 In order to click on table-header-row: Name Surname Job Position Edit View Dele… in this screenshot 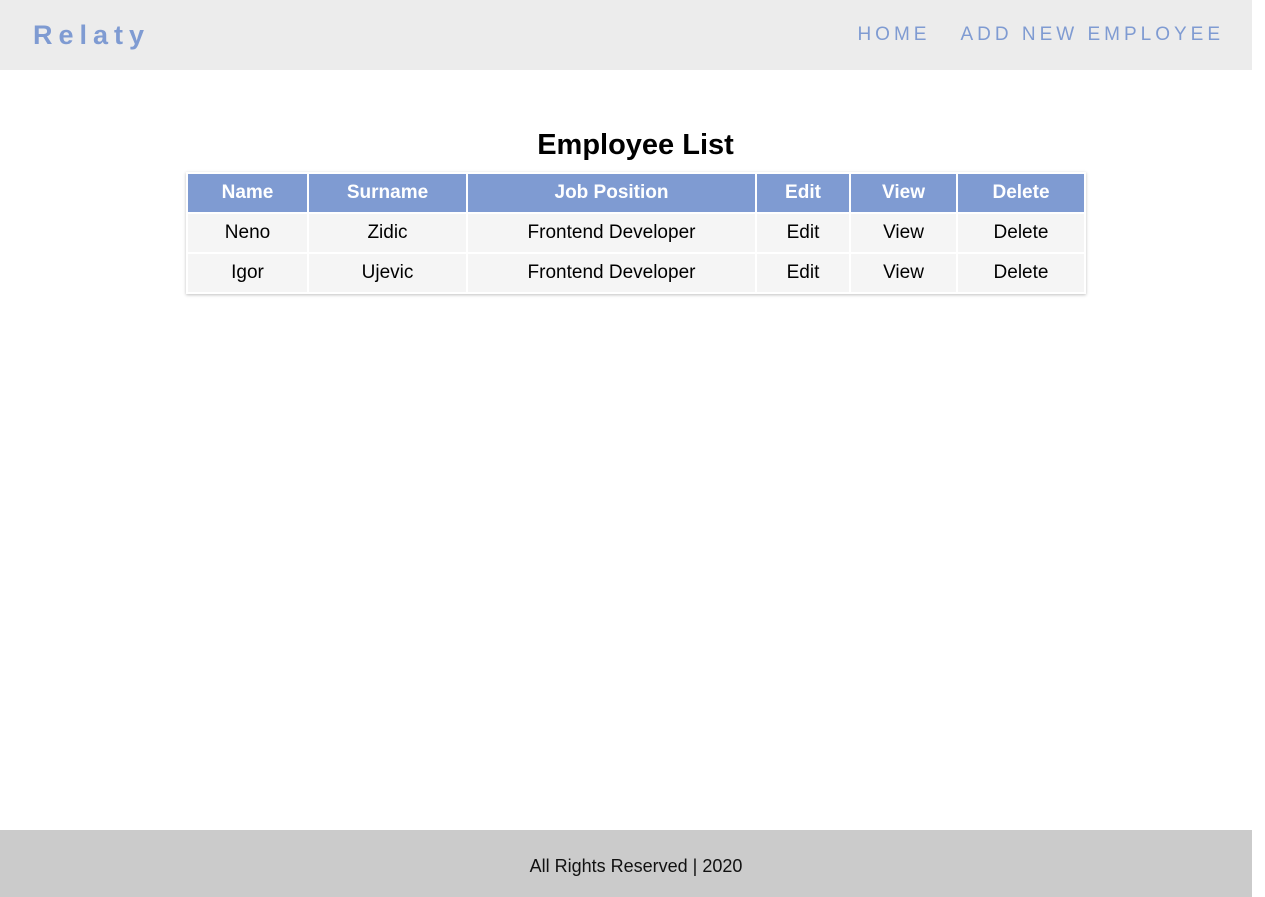, I will do `click(636, 193)`.